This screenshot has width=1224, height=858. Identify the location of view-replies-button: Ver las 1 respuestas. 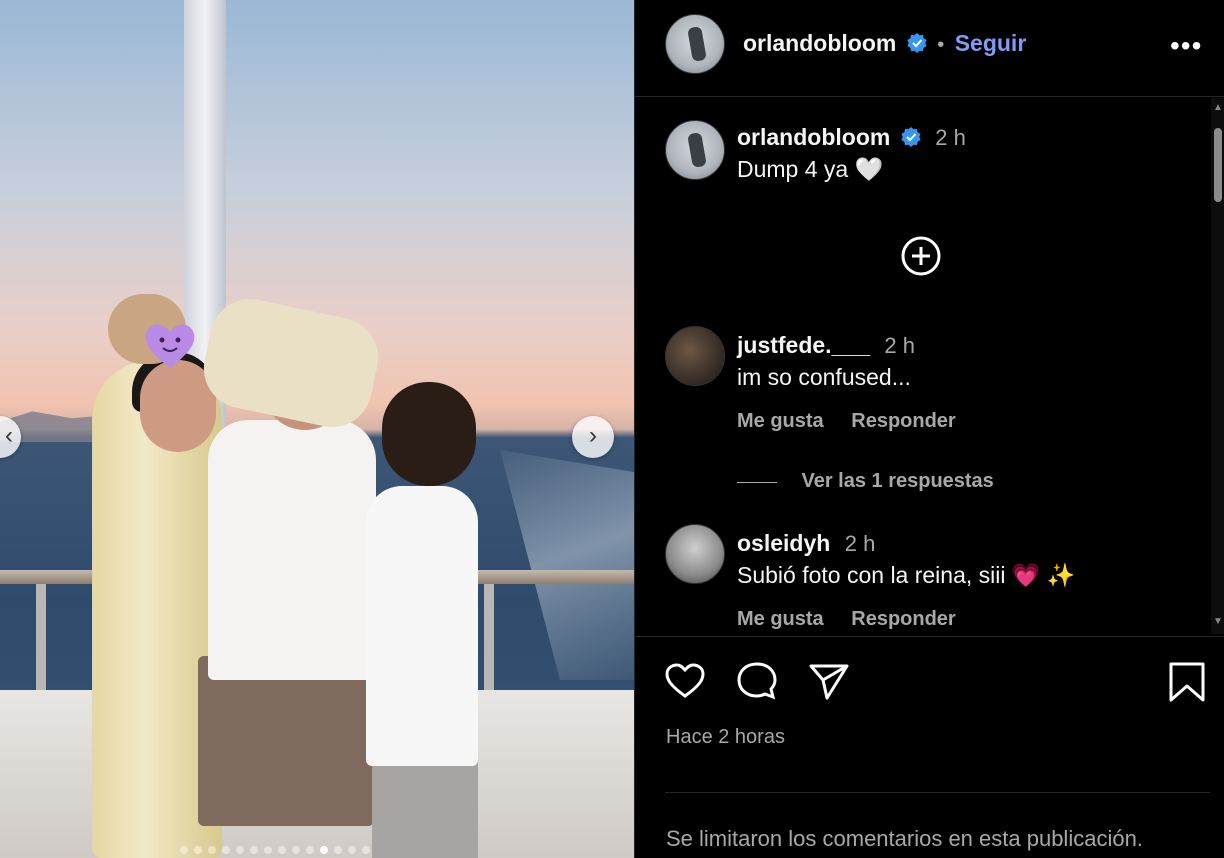
(865, 481).